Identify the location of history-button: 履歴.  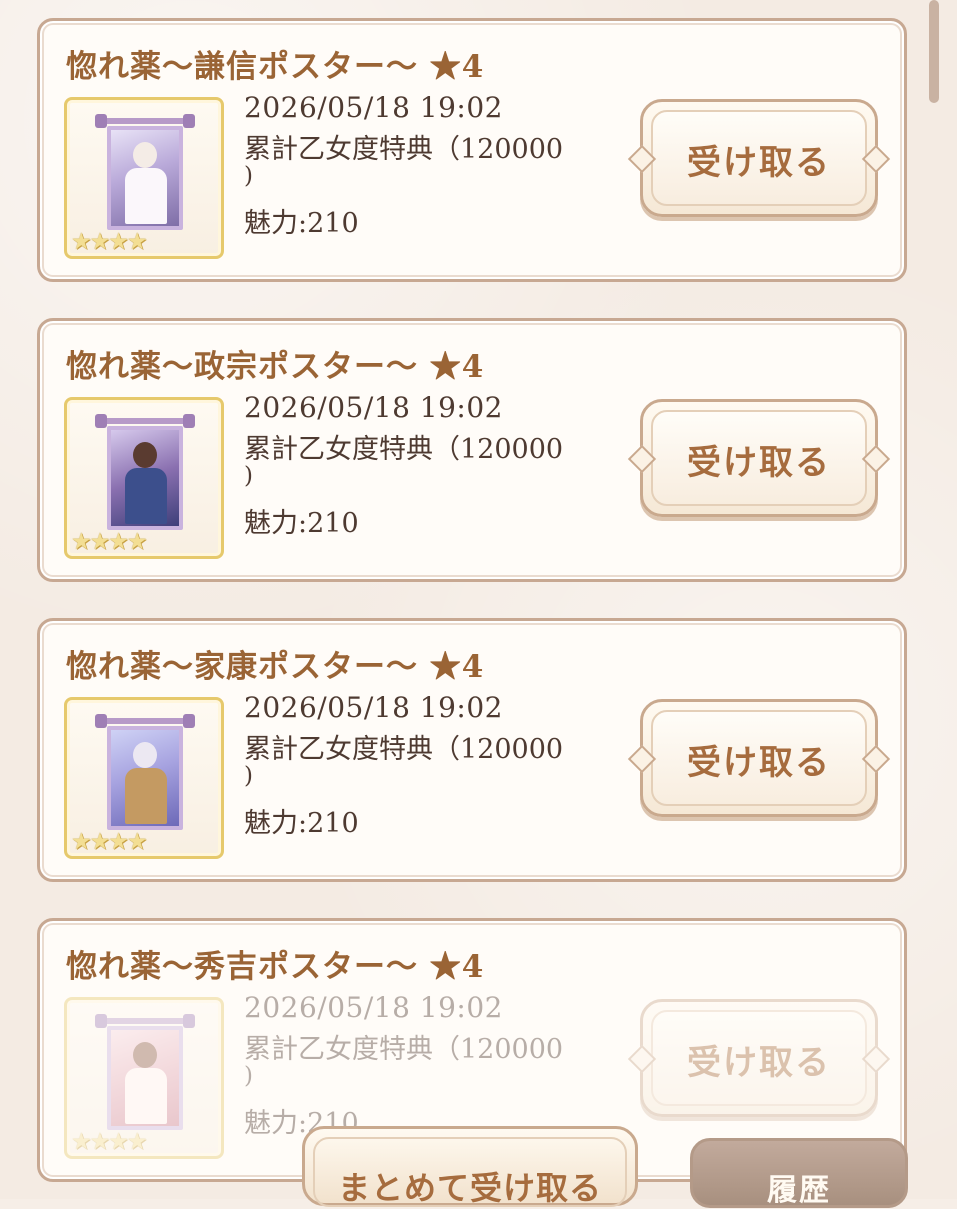
(799, 1173).